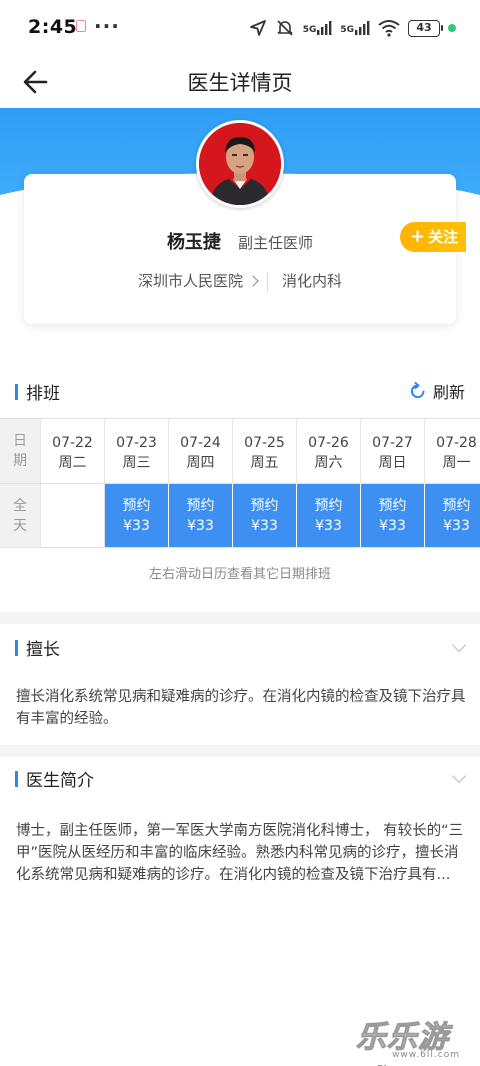 This screenshot has width=480, height=1066. What do you see at coordinates (43, 394) in the screenshot?
I see `schedule-title: 排班` at bounding box center [43, 394].